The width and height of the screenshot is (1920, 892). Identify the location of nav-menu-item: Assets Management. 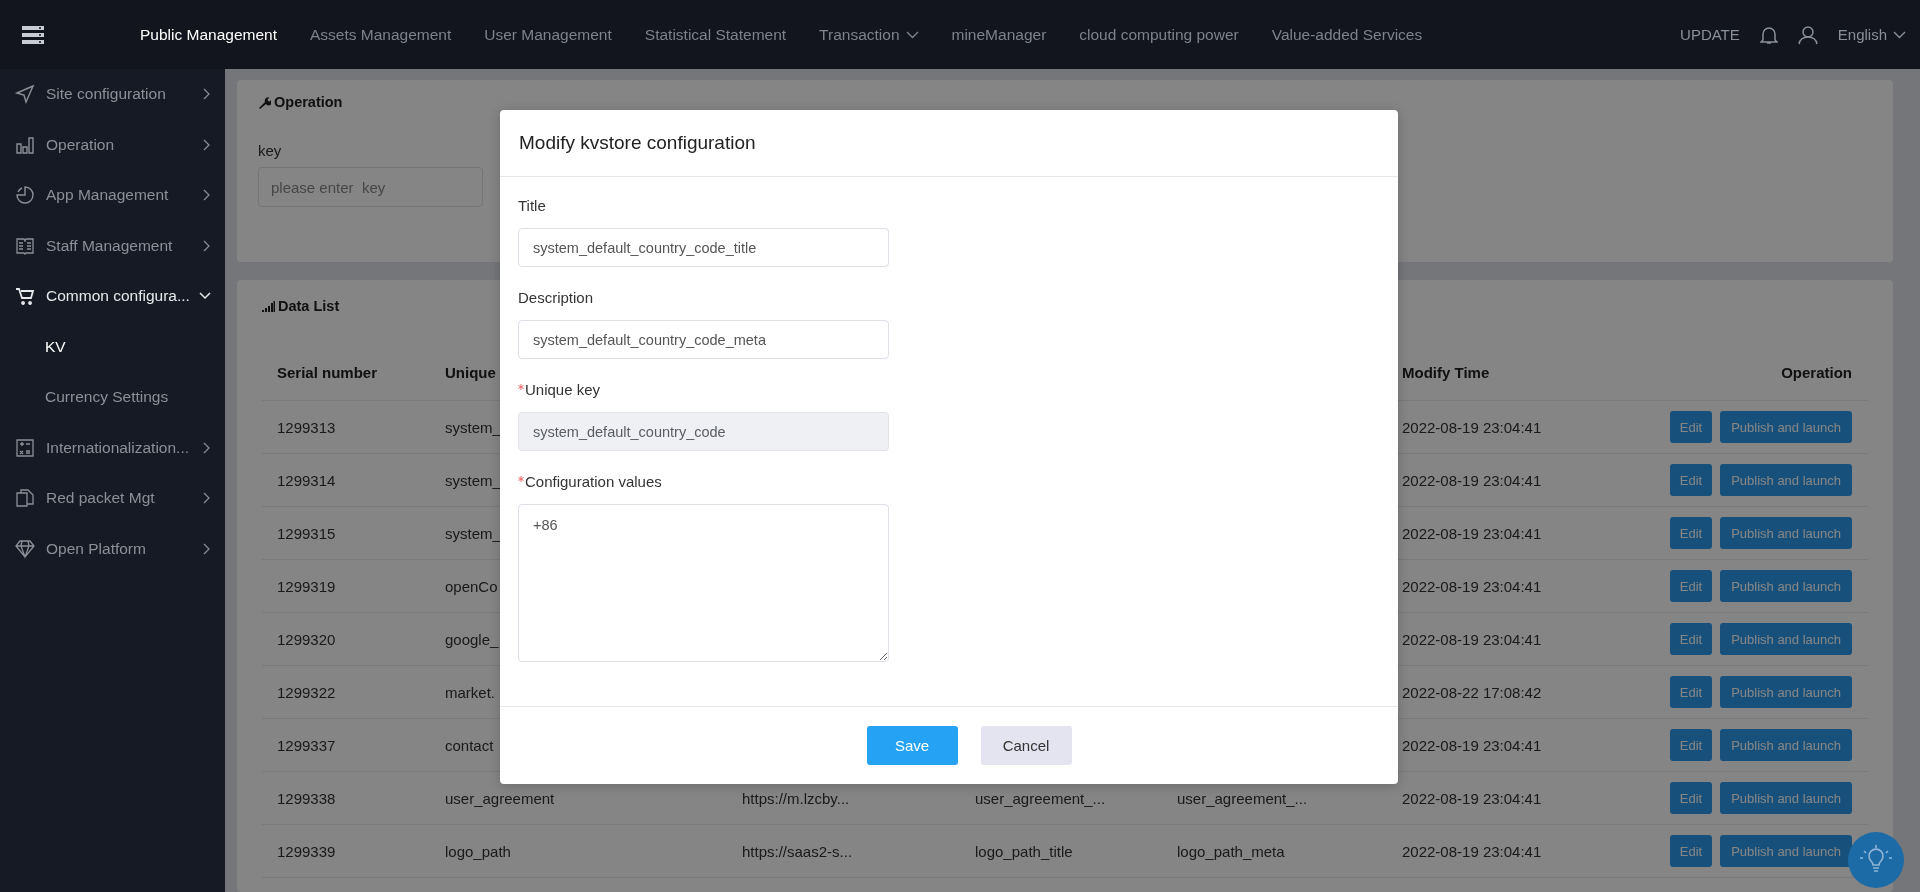
(381, 34).